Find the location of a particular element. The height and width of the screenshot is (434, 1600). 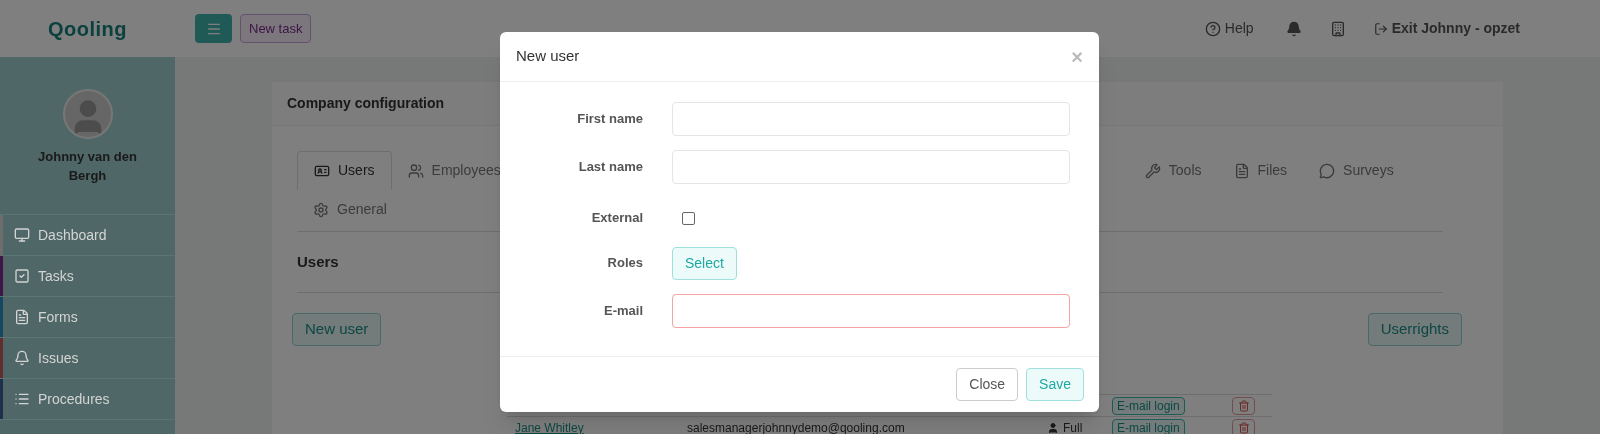

new-user-button: New user is located at coordinates (337, 329).